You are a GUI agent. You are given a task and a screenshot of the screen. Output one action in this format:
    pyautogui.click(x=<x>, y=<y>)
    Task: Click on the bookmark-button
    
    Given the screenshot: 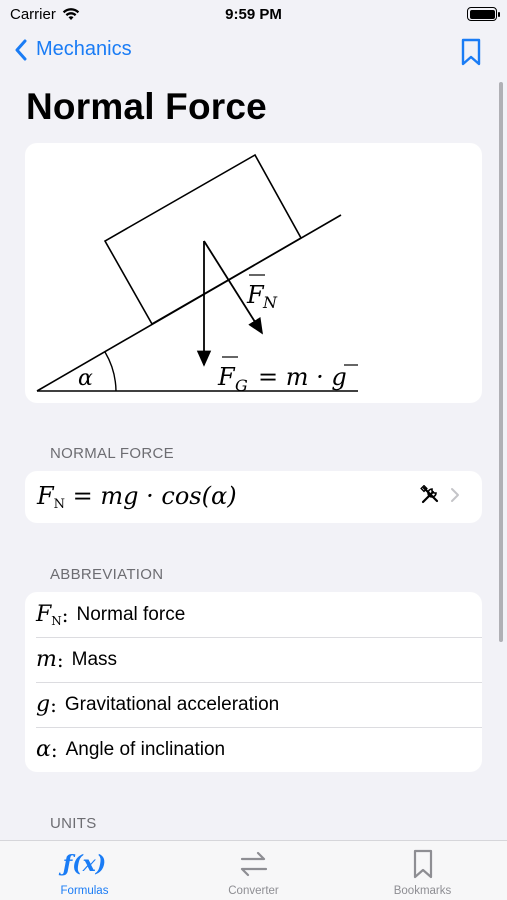 What is the action you would take?
    pyautogui.click(x=471, y=54)
    